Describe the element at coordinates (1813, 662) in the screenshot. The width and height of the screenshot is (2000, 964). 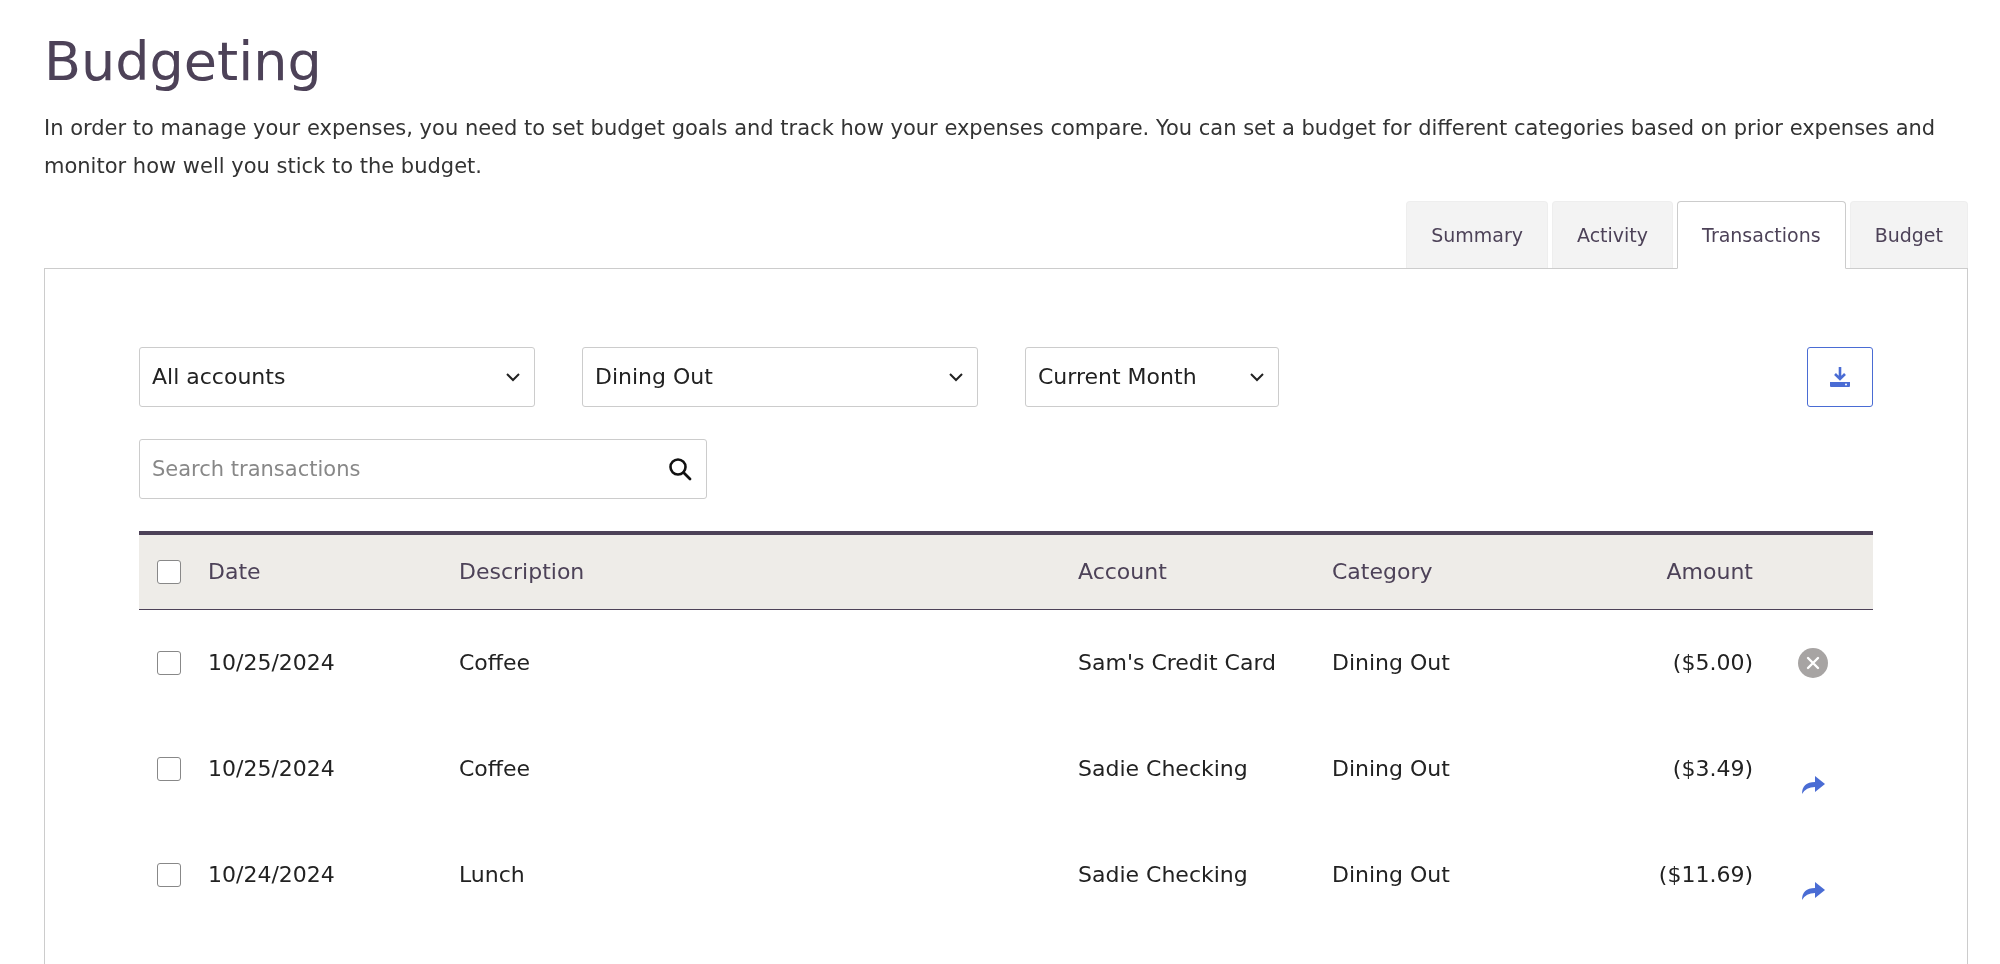
I see `remove-icon` at that location.